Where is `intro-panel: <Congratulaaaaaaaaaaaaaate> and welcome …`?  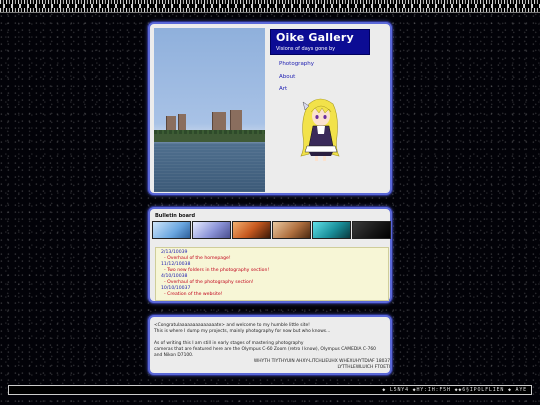 intro-panel: <Congratulaaaaaaaaaaaaaate> and welcome … is located at coordinates (270, 345).